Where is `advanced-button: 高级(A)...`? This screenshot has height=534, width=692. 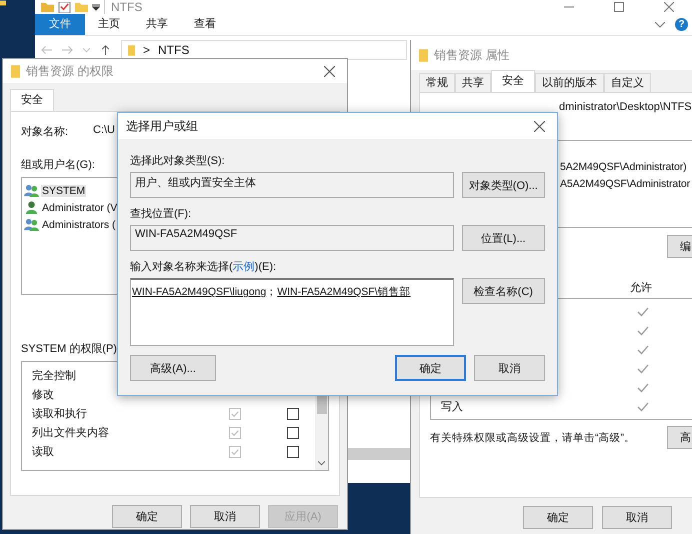 advanced-button: 高级(A)... is located at coordinates (173, 368).